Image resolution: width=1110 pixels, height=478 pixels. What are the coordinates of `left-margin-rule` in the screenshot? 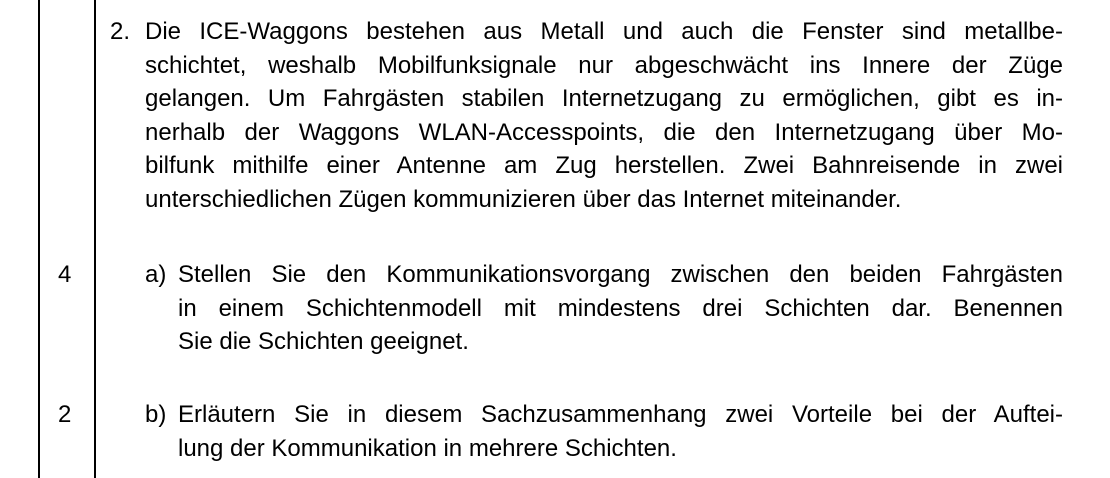 It's located at (39, 239).